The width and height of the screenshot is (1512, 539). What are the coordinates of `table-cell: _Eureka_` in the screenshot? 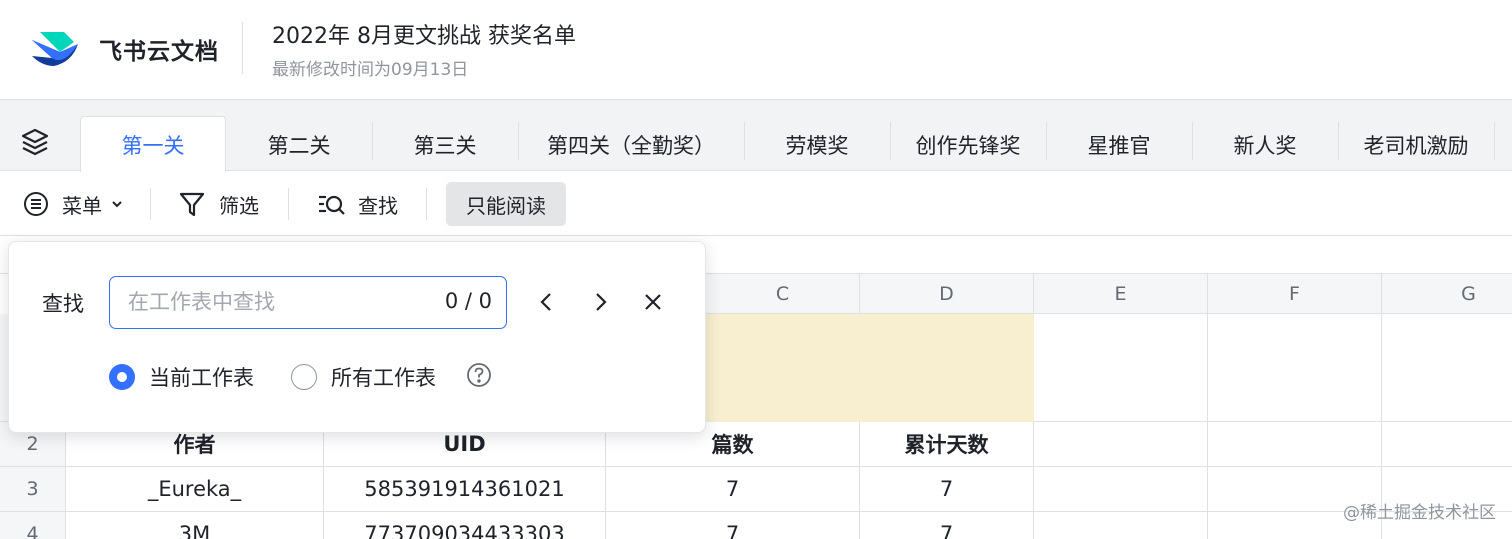 It's located at (195, 489).